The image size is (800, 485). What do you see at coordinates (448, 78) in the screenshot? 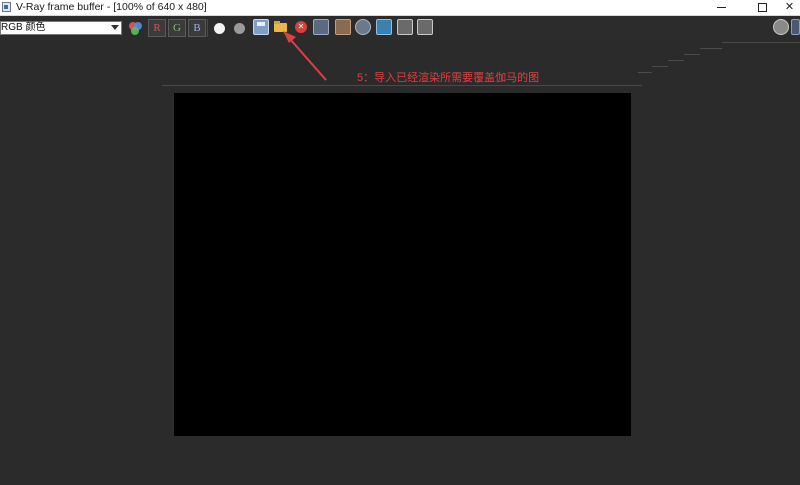
I see `annotation-text: 5：导入已经渲染所需要覆盖伽马的图` at bounding box center [448, 78].